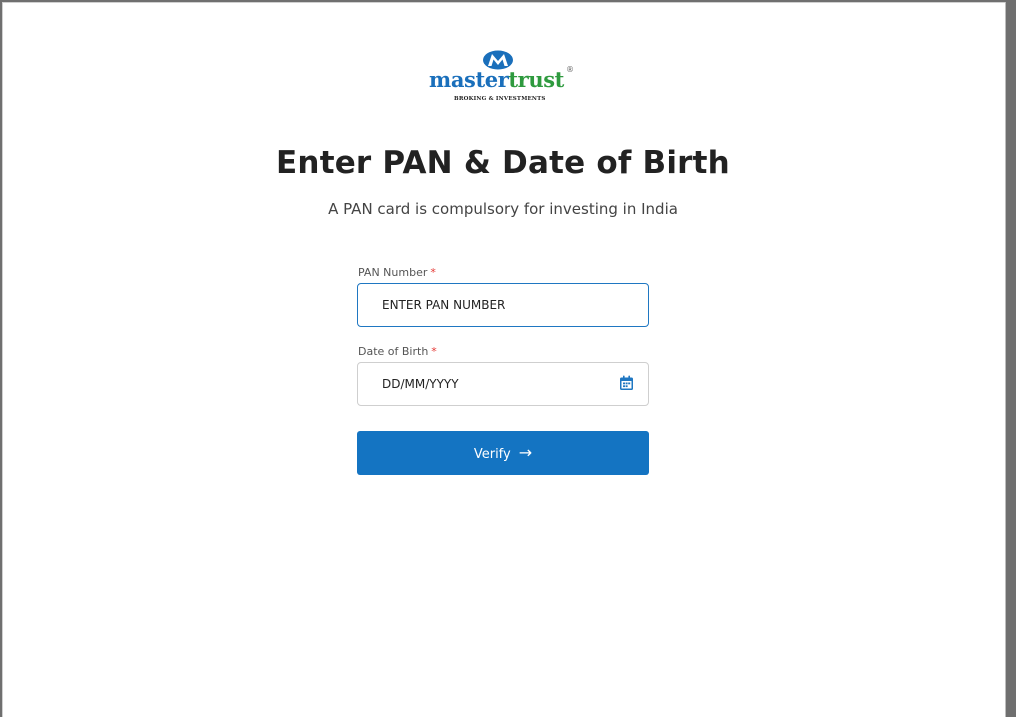 Image resolution: width=1016 pixels, height=717 pixels. What do you see at coordinates (444, 305) in the screenshot?
I see `pan-input-value: ENTER PAN NUMBER` at bounding box center [444, 305].